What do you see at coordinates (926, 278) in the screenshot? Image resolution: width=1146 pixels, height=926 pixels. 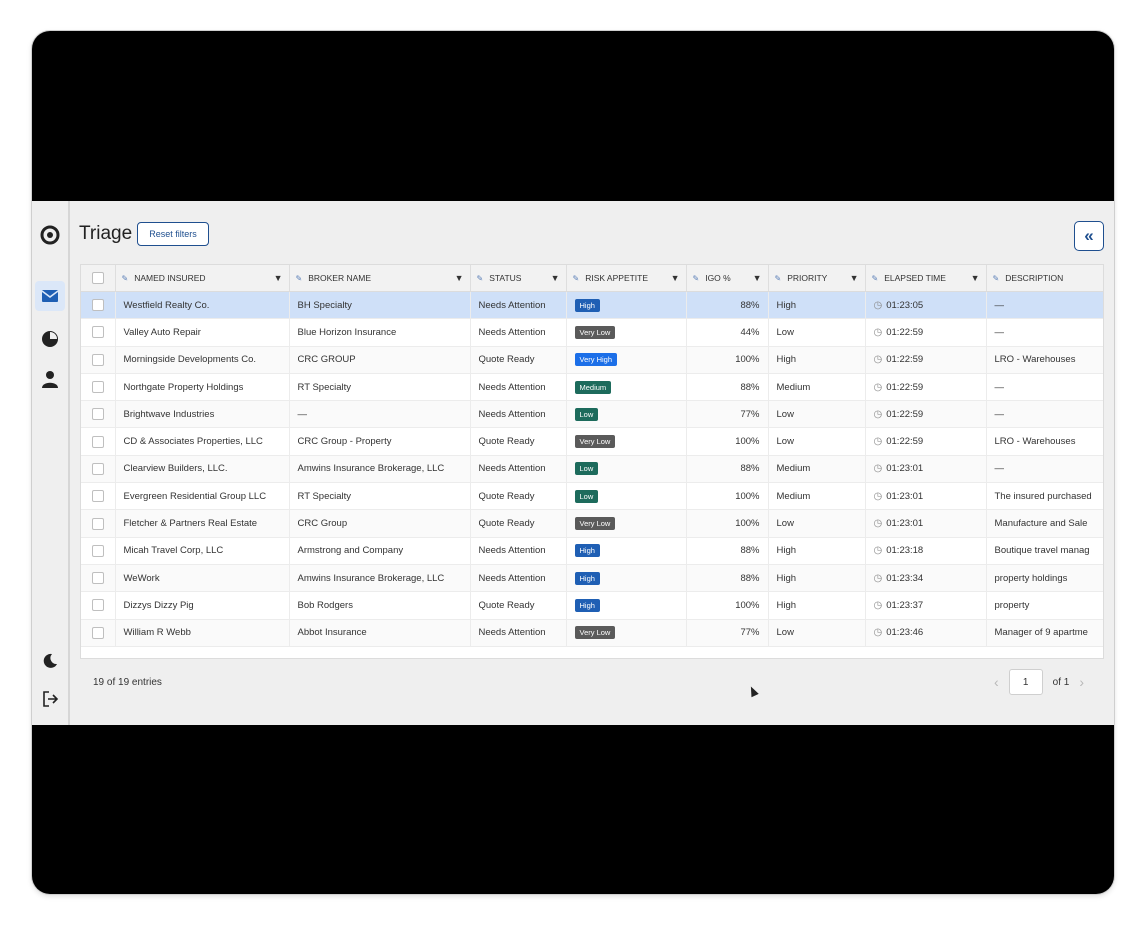 I see `column-header-elapsed-time: ✎ ELAPSED TIME ▼` at bounding box center [926, 278].